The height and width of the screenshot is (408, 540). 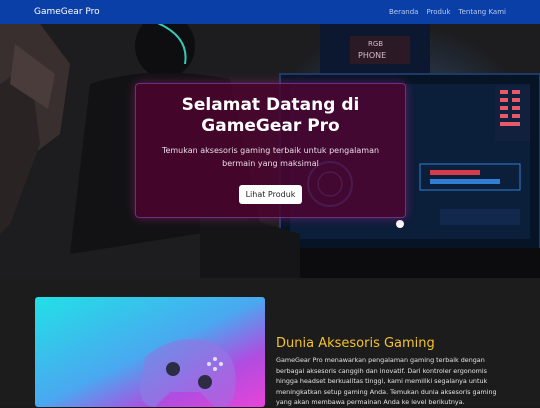 What do you see at coordinates (150, 352) in the screenshot?
I see `controller-image` at bounding box center [150, 352].